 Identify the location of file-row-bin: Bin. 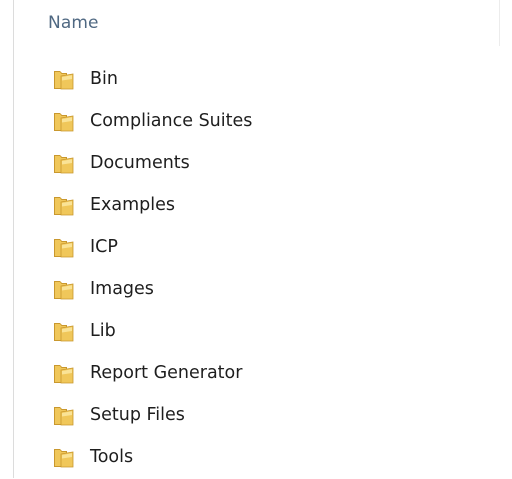
(256, 80).